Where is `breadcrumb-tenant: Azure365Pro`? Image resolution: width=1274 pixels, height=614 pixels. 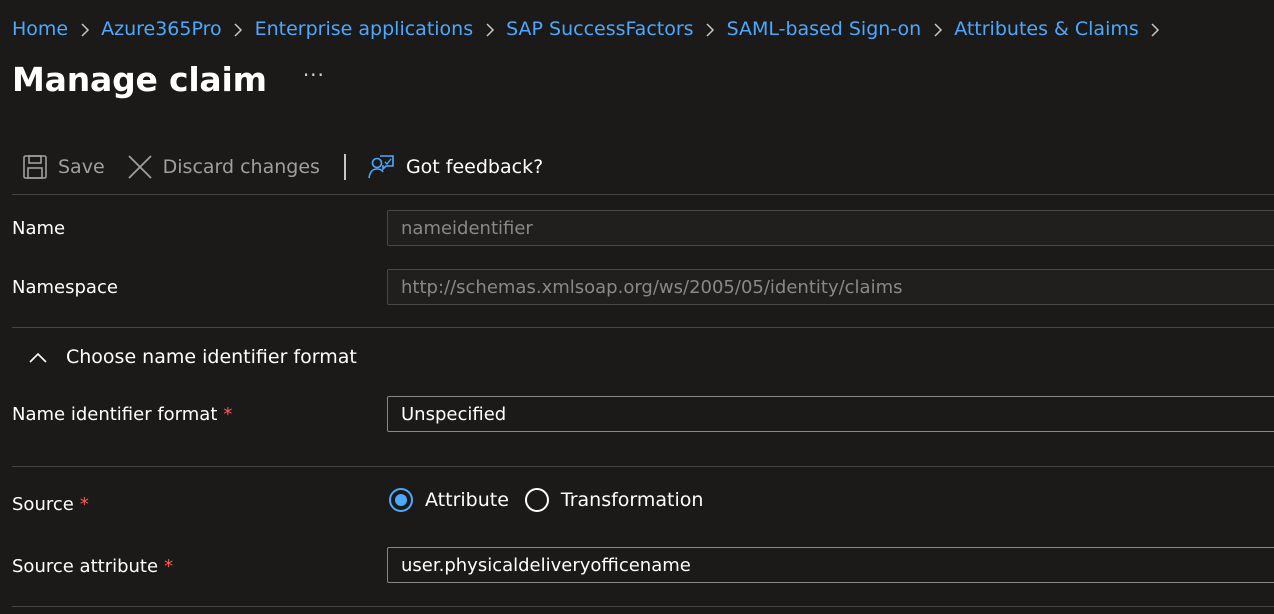
breadcrumb-tenant: Azure365Pro is located at coordinates (161, 29).